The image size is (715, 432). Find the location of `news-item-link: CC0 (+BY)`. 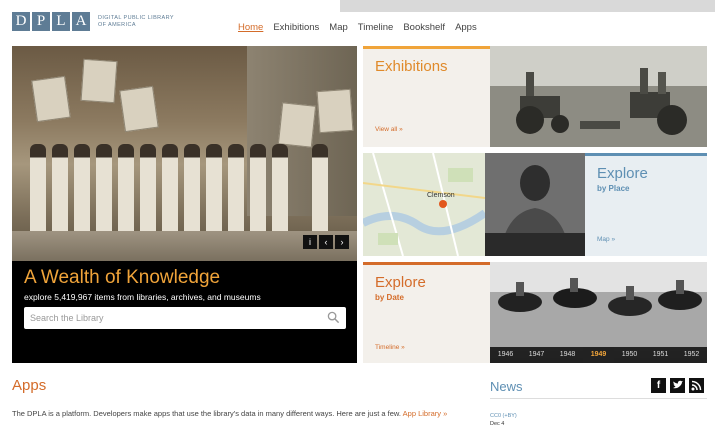

news-item-link: CC0 (+BY) is located at coordinates (503, 416).